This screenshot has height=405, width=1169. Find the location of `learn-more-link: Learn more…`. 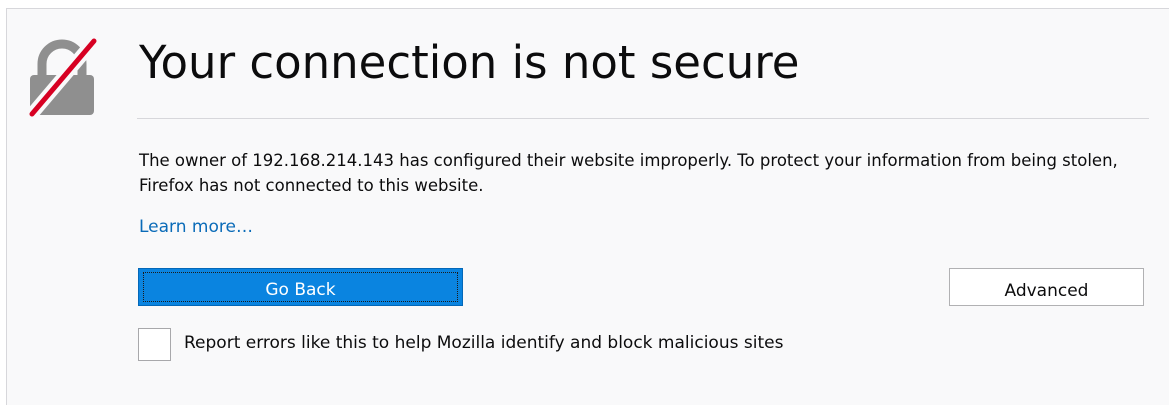

learn-more-link: Learn more… is located at coordinates (196, 227).